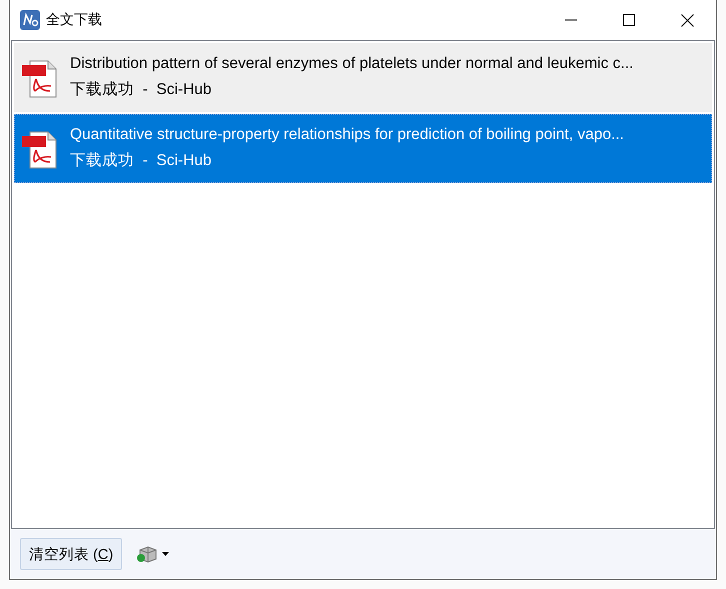  What do you see at coordinates (71, 554) in the screenshot?
I see `clear-list-button: 清空列表 (C)` at bounding box center [71, 554].